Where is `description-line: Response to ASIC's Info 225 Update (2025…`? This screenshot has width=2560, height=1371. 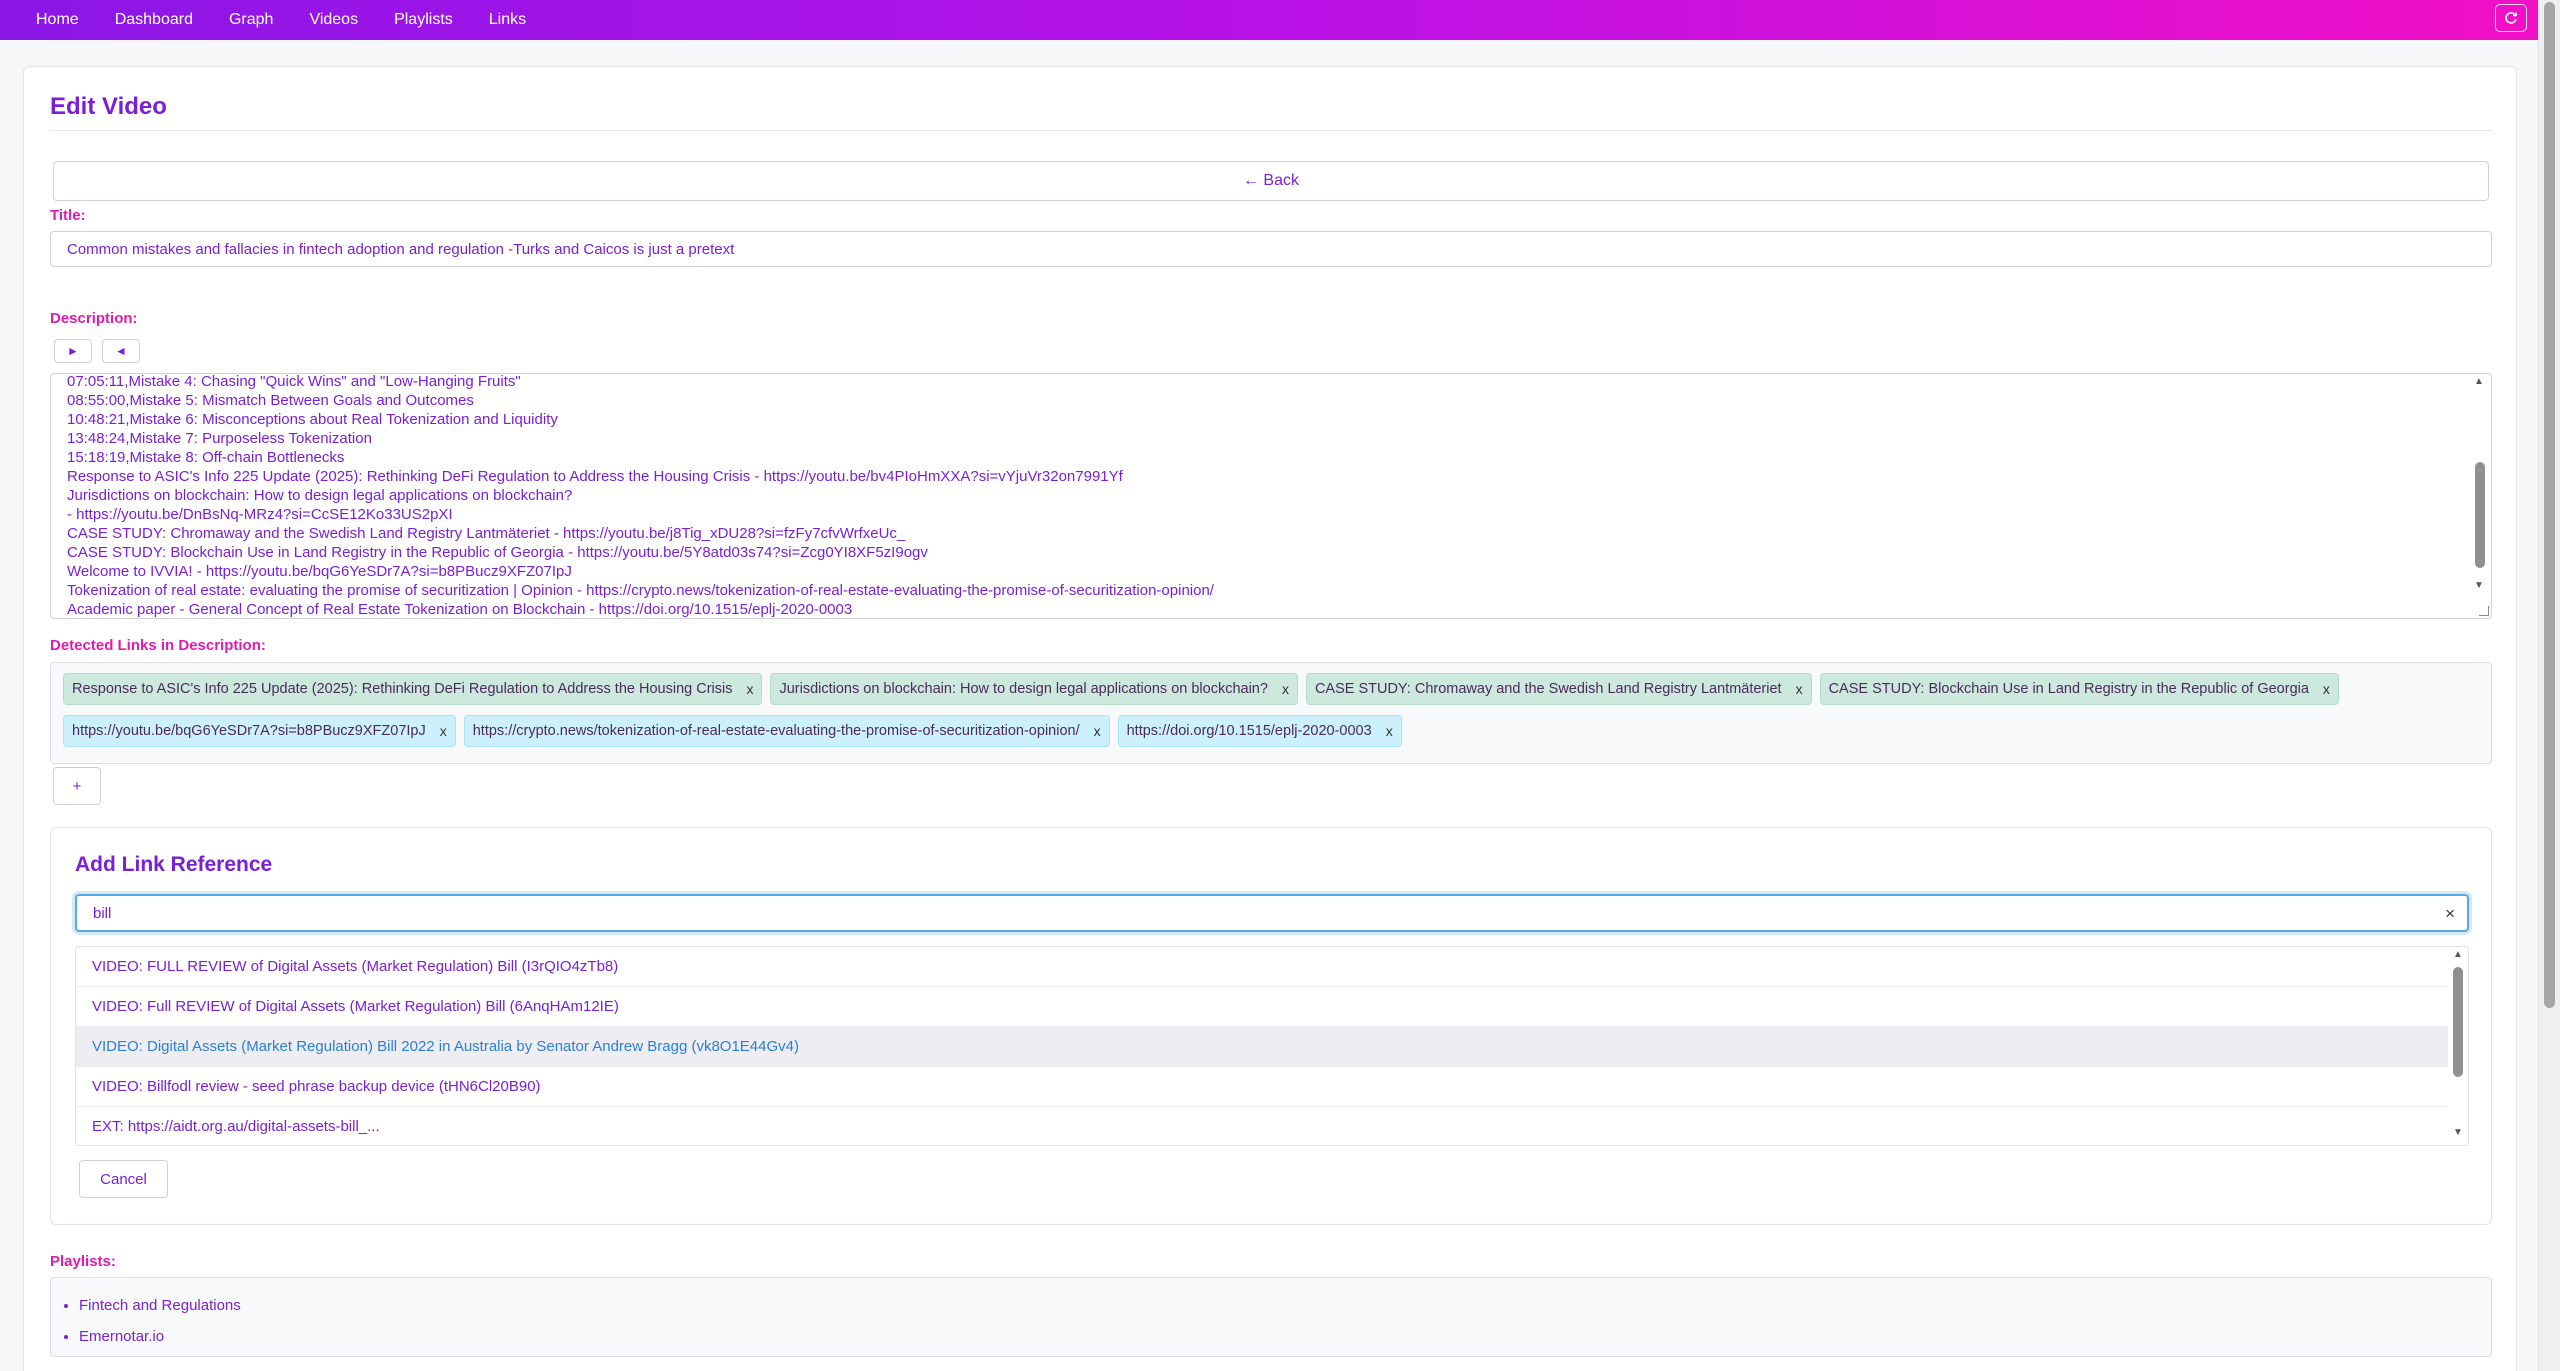
description-line: Response to ASIC's Info 225 Update (2025… is located at coordinates (595, 476).